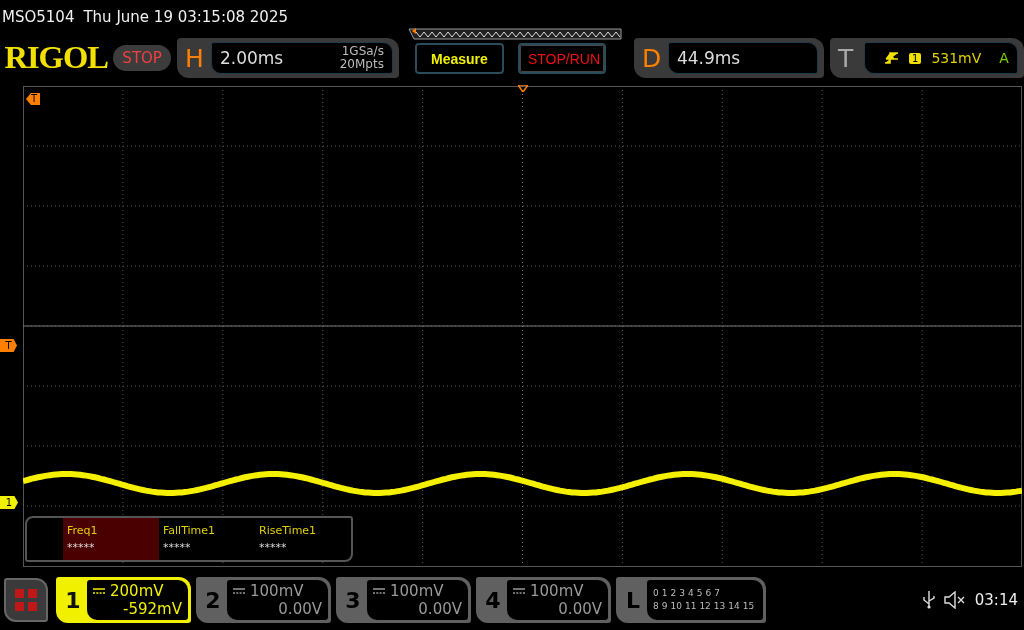  I want to click on trigger-panel: T 1 531mV A, so click(926, 58).